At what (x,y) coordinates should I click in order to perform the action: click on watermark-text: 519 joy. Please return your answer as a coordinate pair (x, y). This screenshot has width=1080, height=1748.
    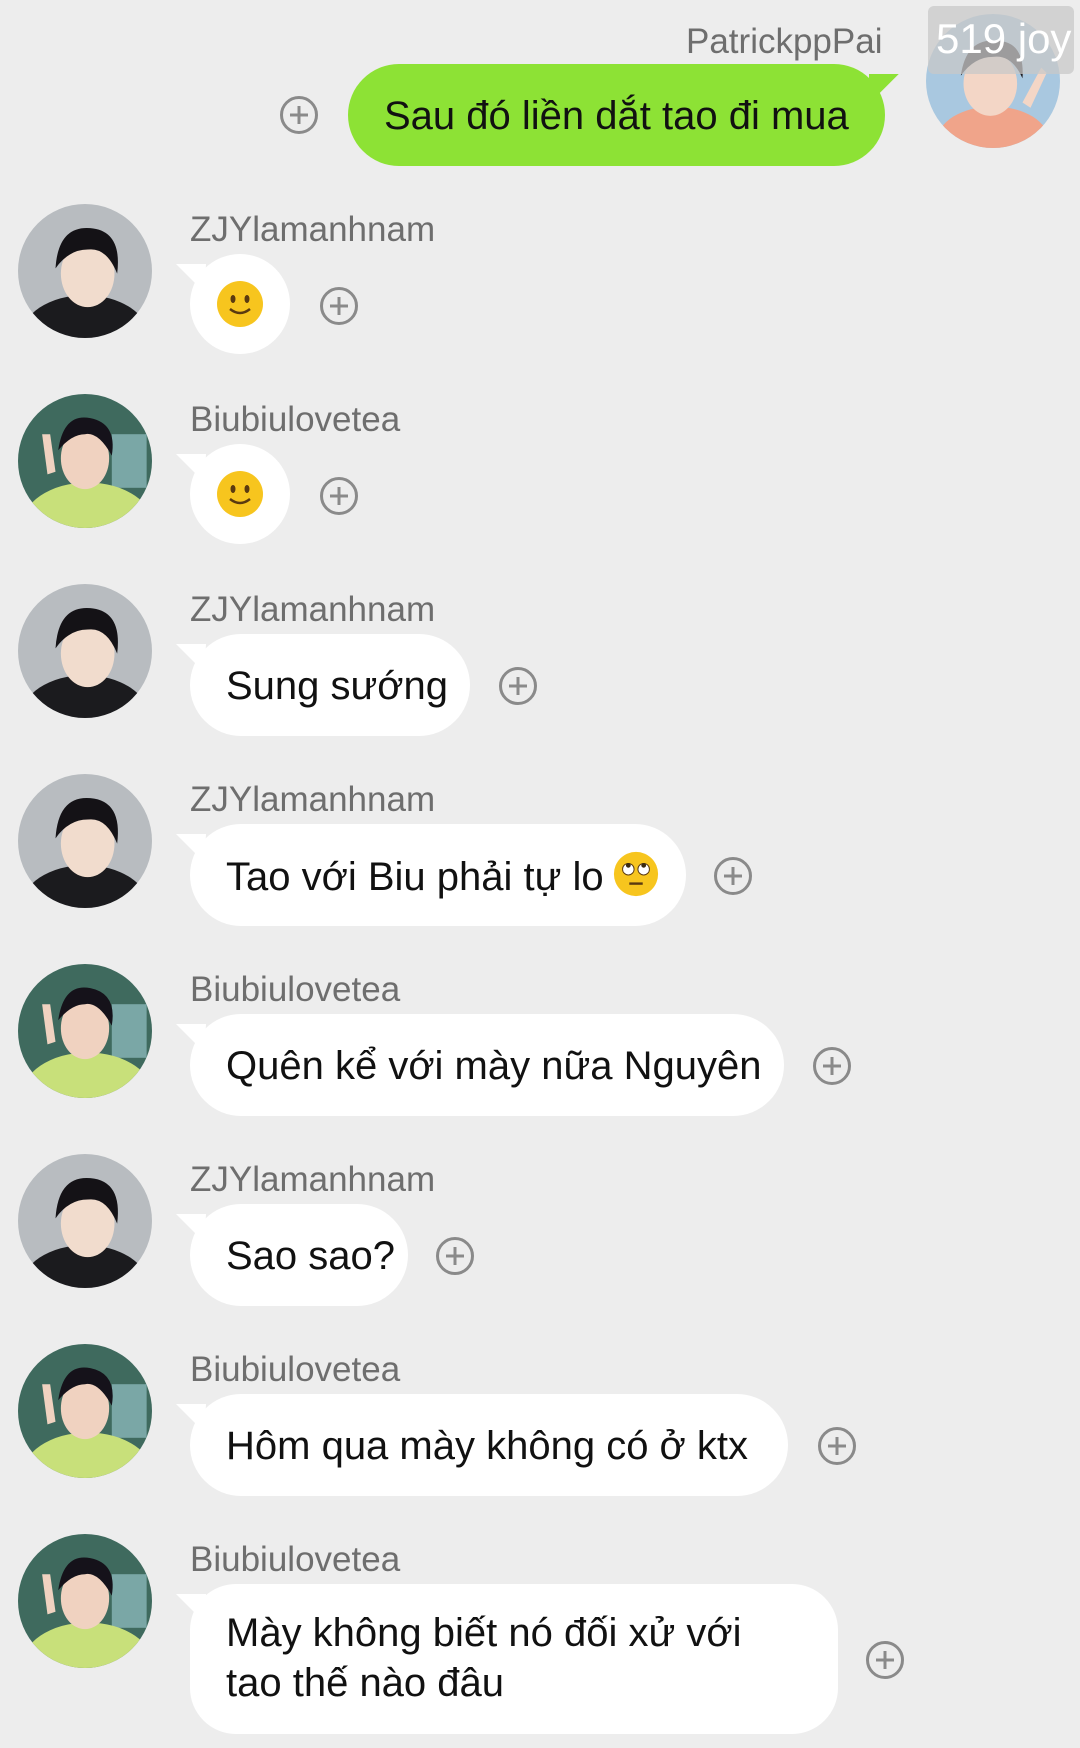
    Looking at the image, I should click on (1004, 38).